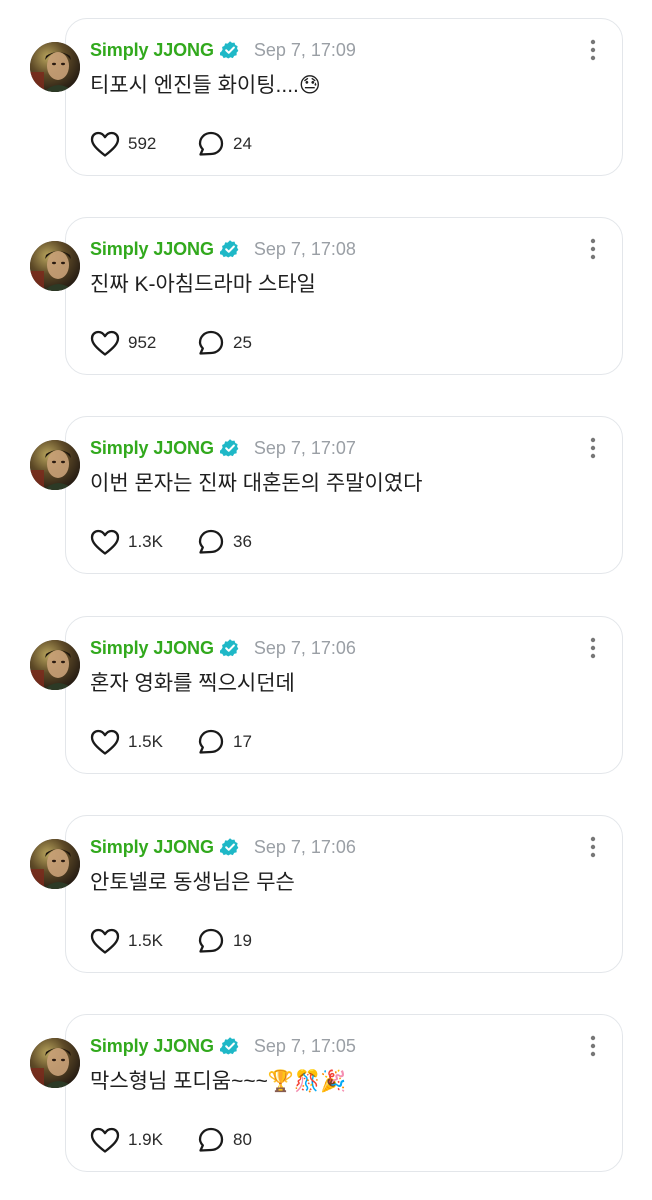  What do you see at coordinates (304, 447) in the screenshot?
I see `post-timestamp: Sep 7, 17:07` at bounding box center [304, 447].